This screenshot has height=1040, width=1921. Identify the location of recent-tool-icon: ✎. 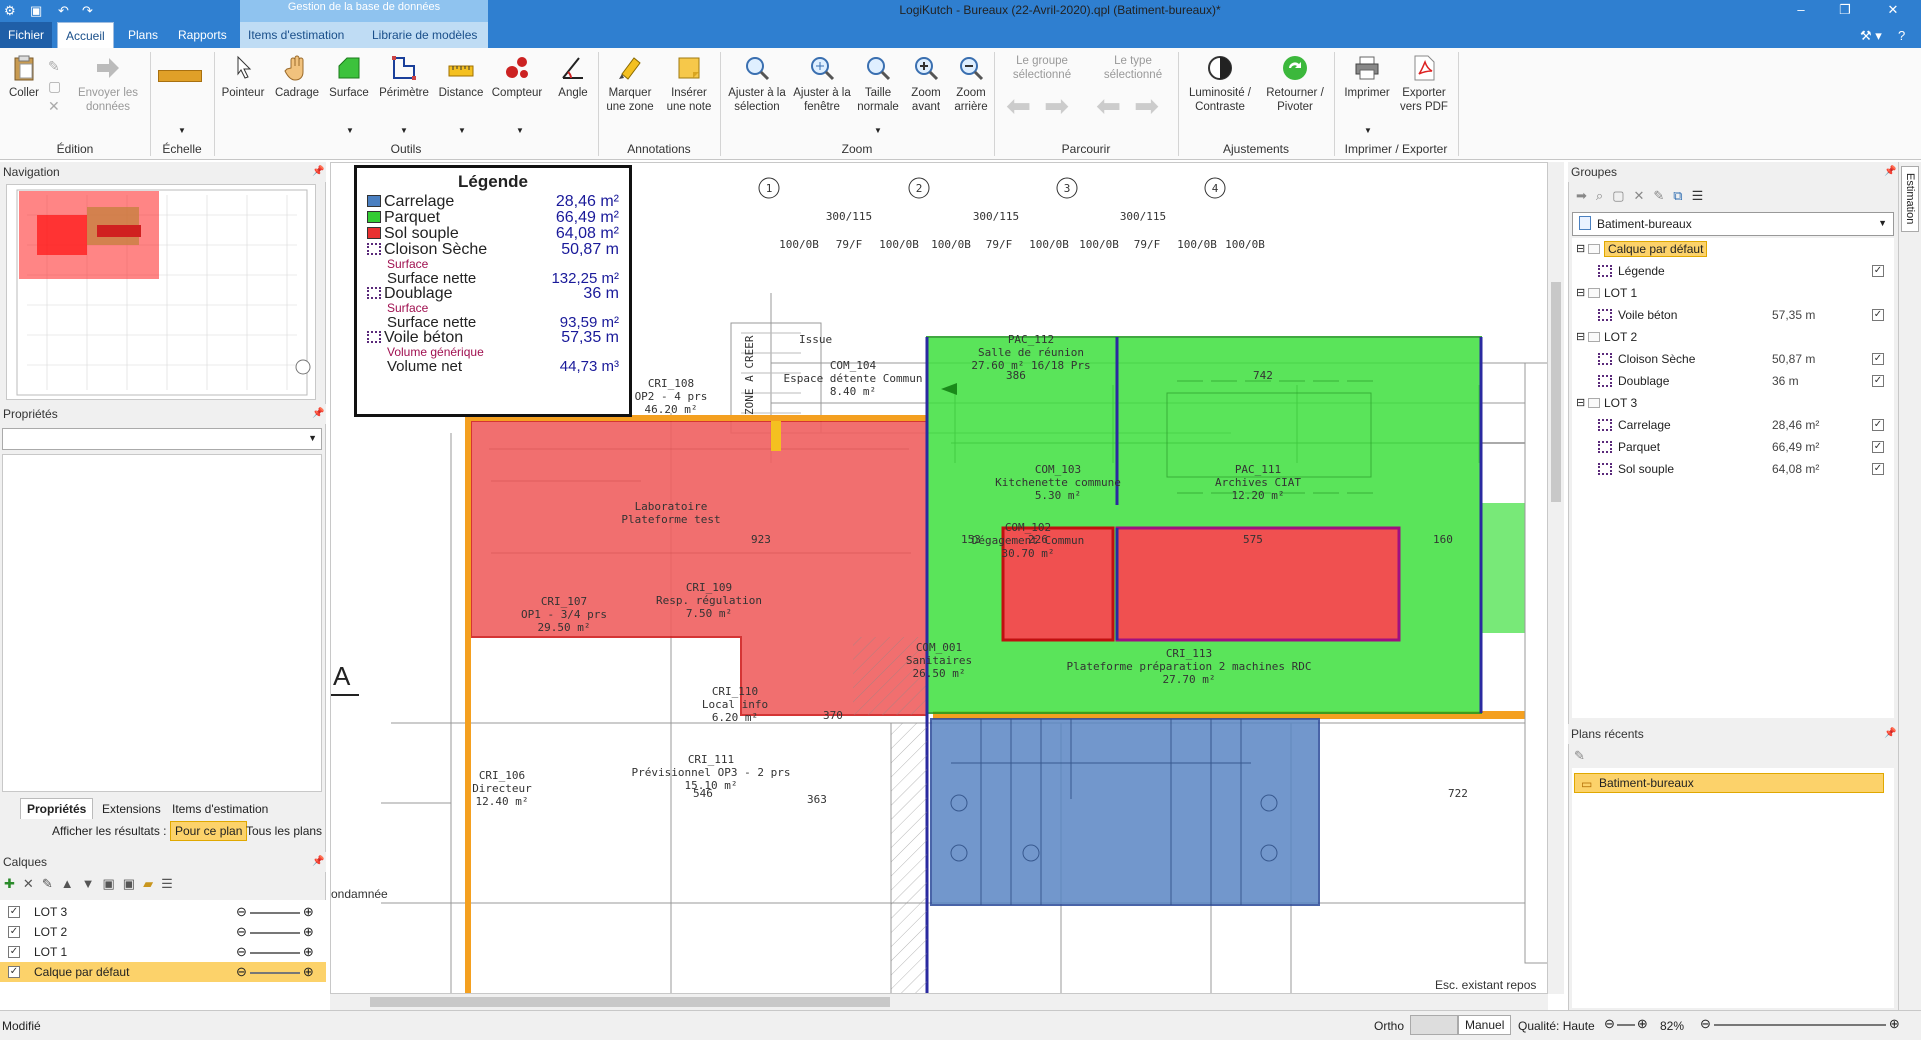
(1579, 756).